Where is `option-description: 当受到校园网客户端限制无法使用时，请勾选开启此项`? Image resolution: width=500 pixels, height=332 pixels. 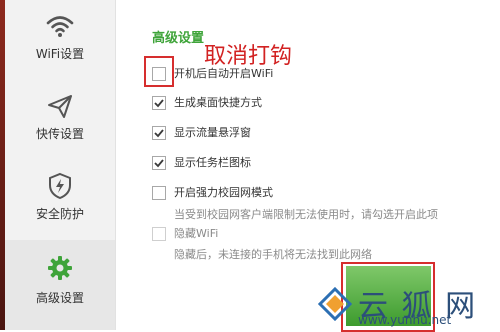
option-description: 当受到校园网客户端限制无法使用时，请勾选开启此项 is located at coordinates (306, 214).